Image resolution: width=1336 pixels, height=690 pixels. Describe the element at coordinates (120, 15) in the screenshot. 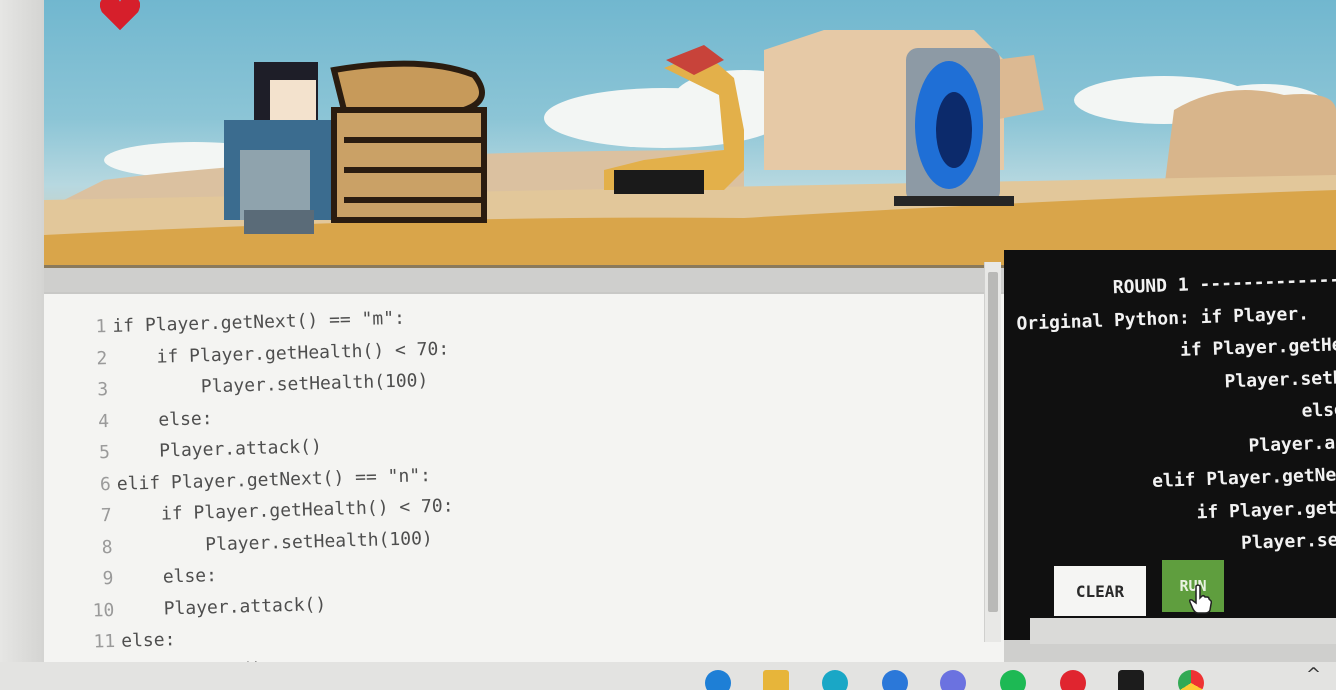

I see `heart-icon` at that location.